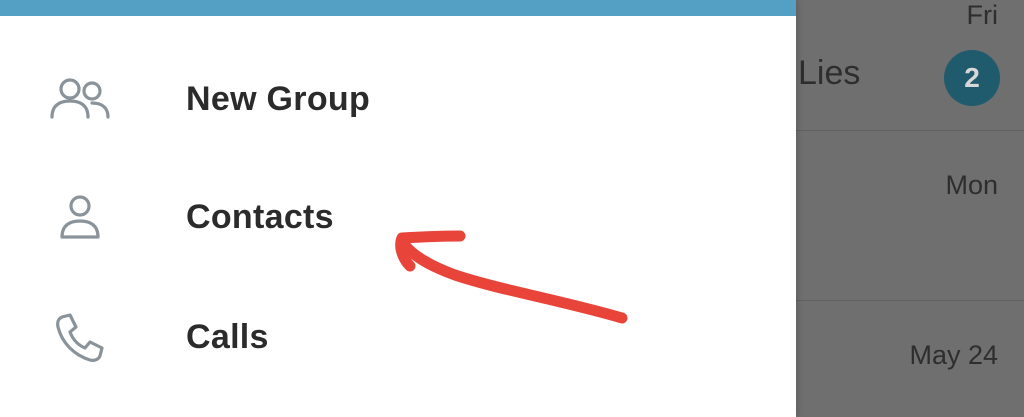  I want to click on chat-time: Fri, so click(982, 15).